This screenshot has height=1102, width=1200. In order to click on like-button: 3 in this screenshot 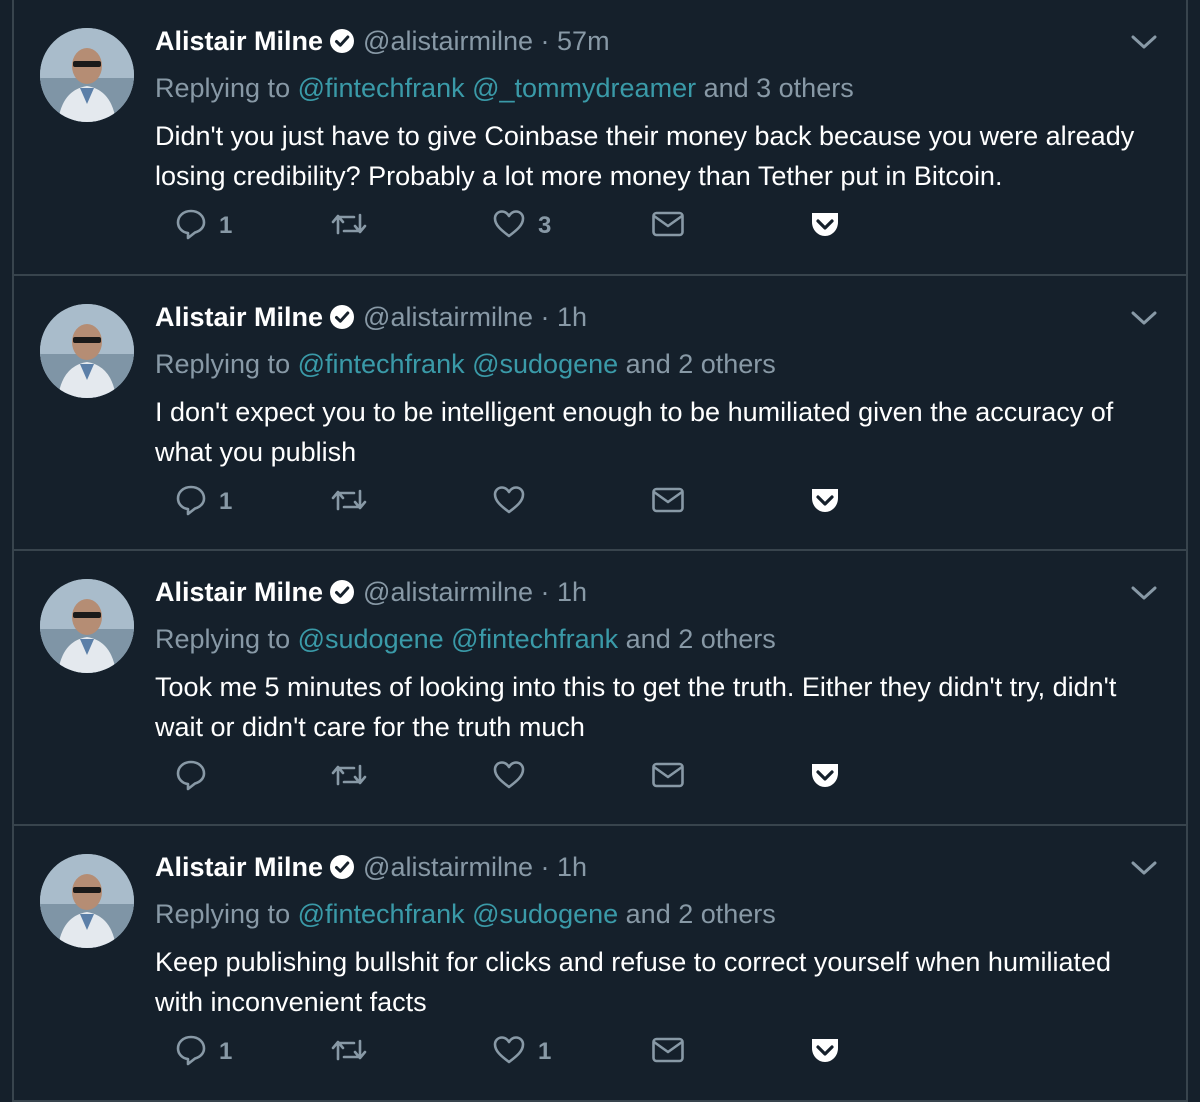, I will do `click(521, 226)`.